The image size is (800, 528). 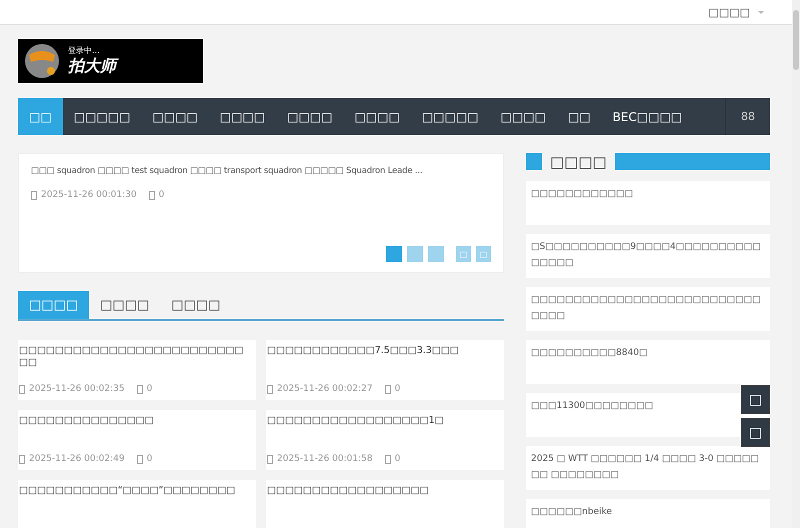 What do you see at coordinates (325, 459) in the screenshot?
I see `article-date: 2025-11-26 00:01:58` at bounding box center [325, 459].